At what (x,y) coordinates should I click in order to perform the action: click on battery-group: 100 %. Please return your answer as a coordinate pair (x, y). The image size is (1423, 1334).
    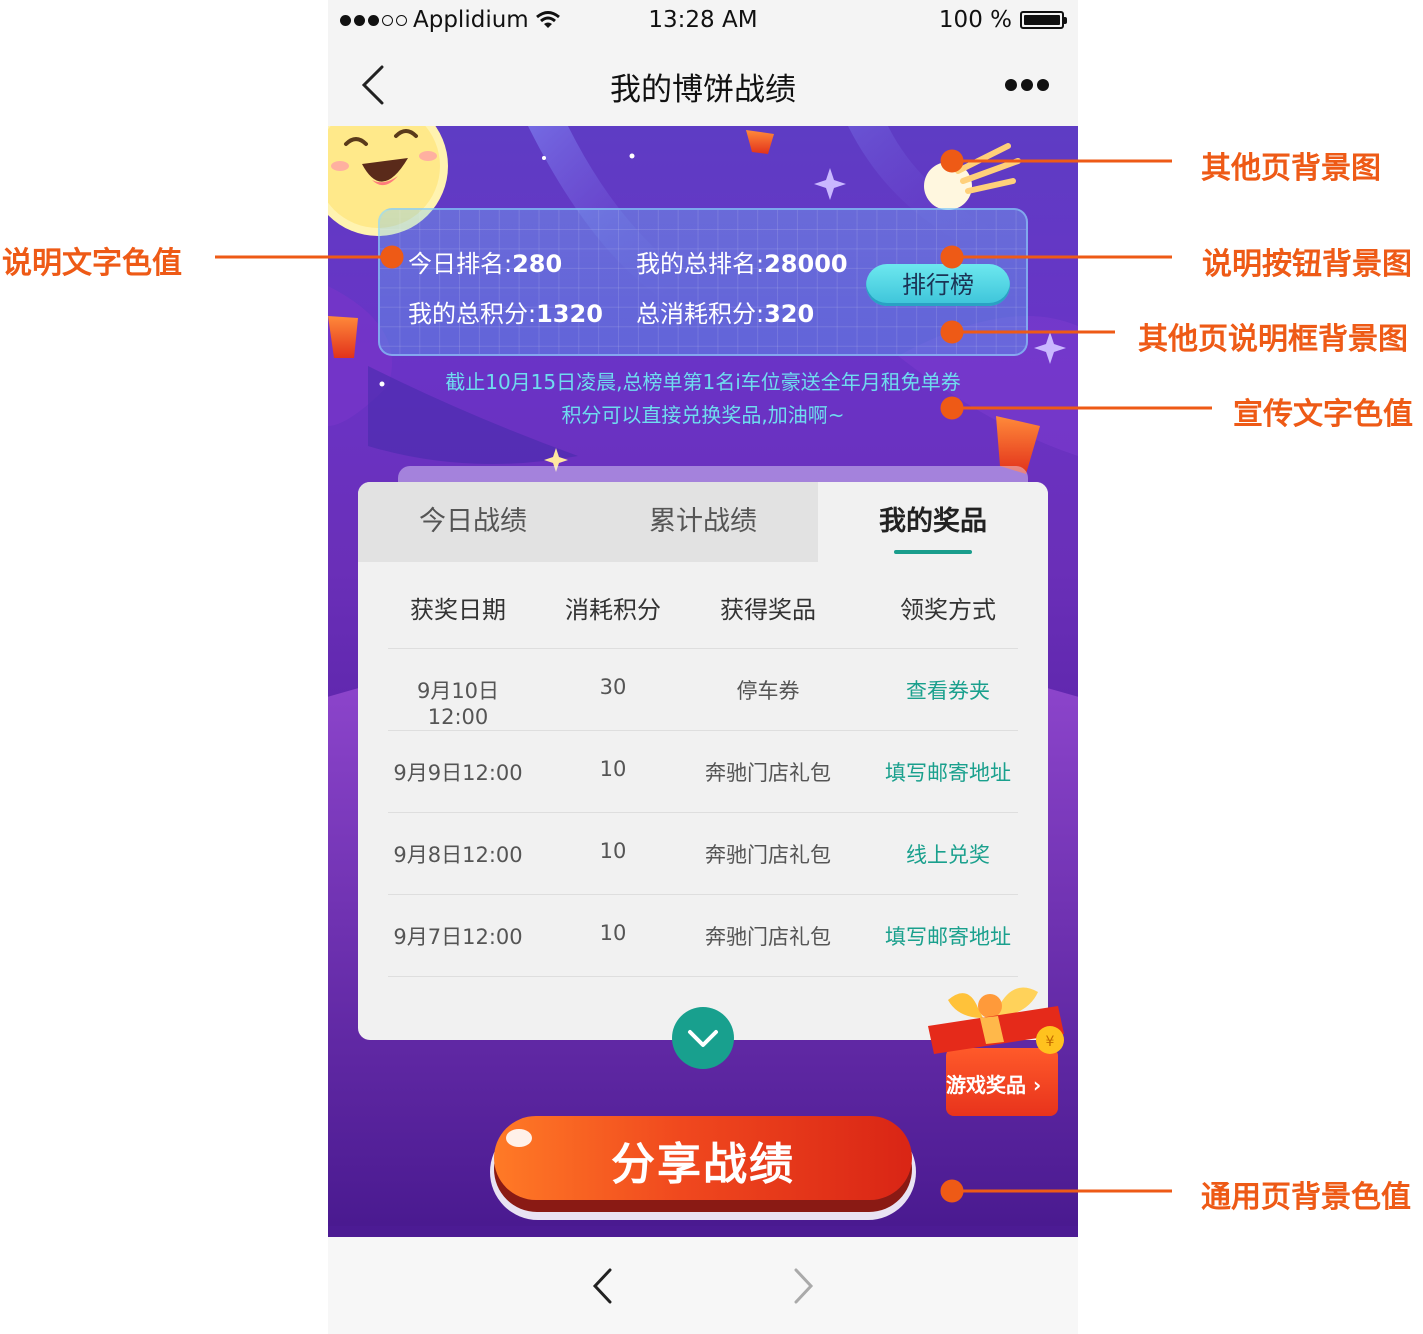
    Looking at the image, I should click on (1002, 20).